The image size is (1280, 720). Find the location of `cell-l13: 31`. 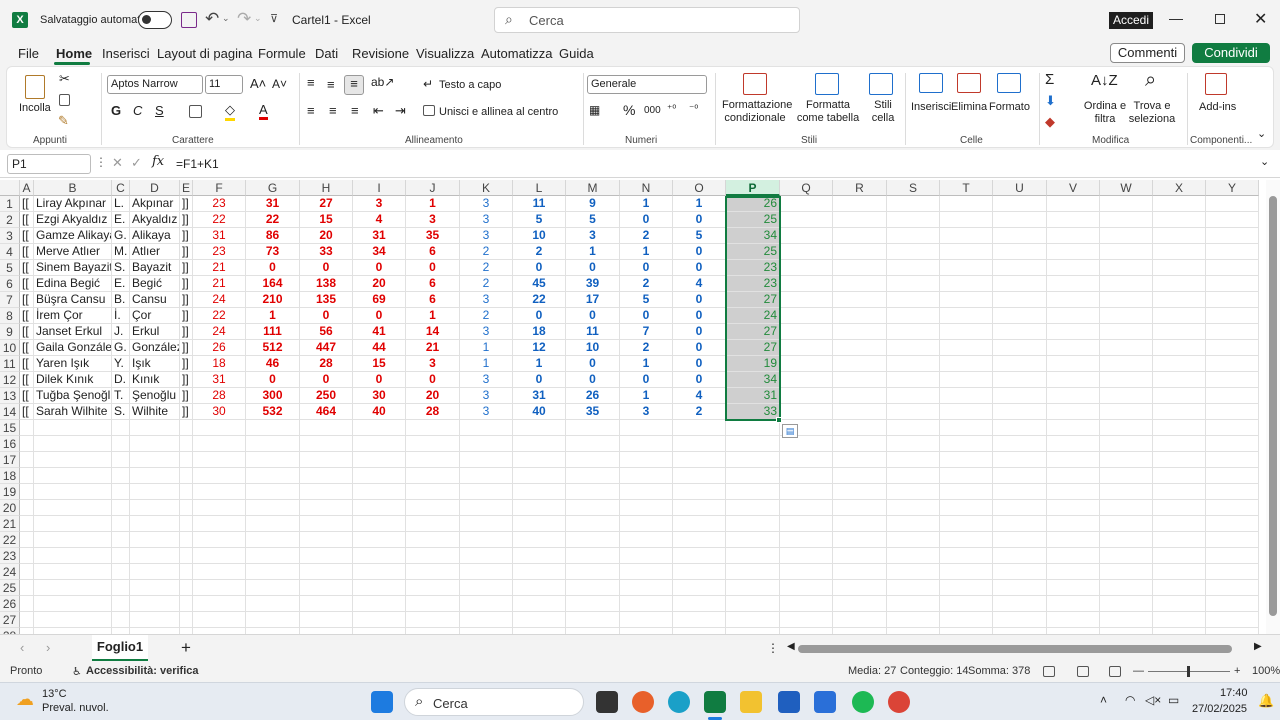

cell-l13: 31 is located at coordinates (539, 396).